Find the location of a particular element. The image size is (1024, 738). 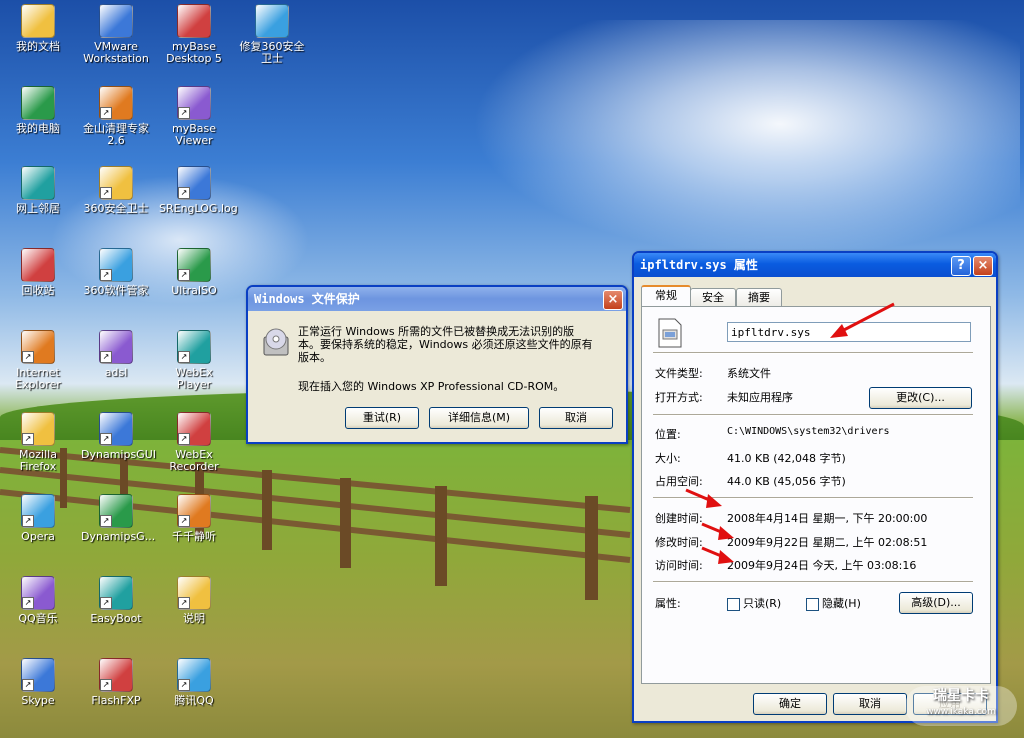

desktop-icon: 回收站 is located at coordinates (38, 272).